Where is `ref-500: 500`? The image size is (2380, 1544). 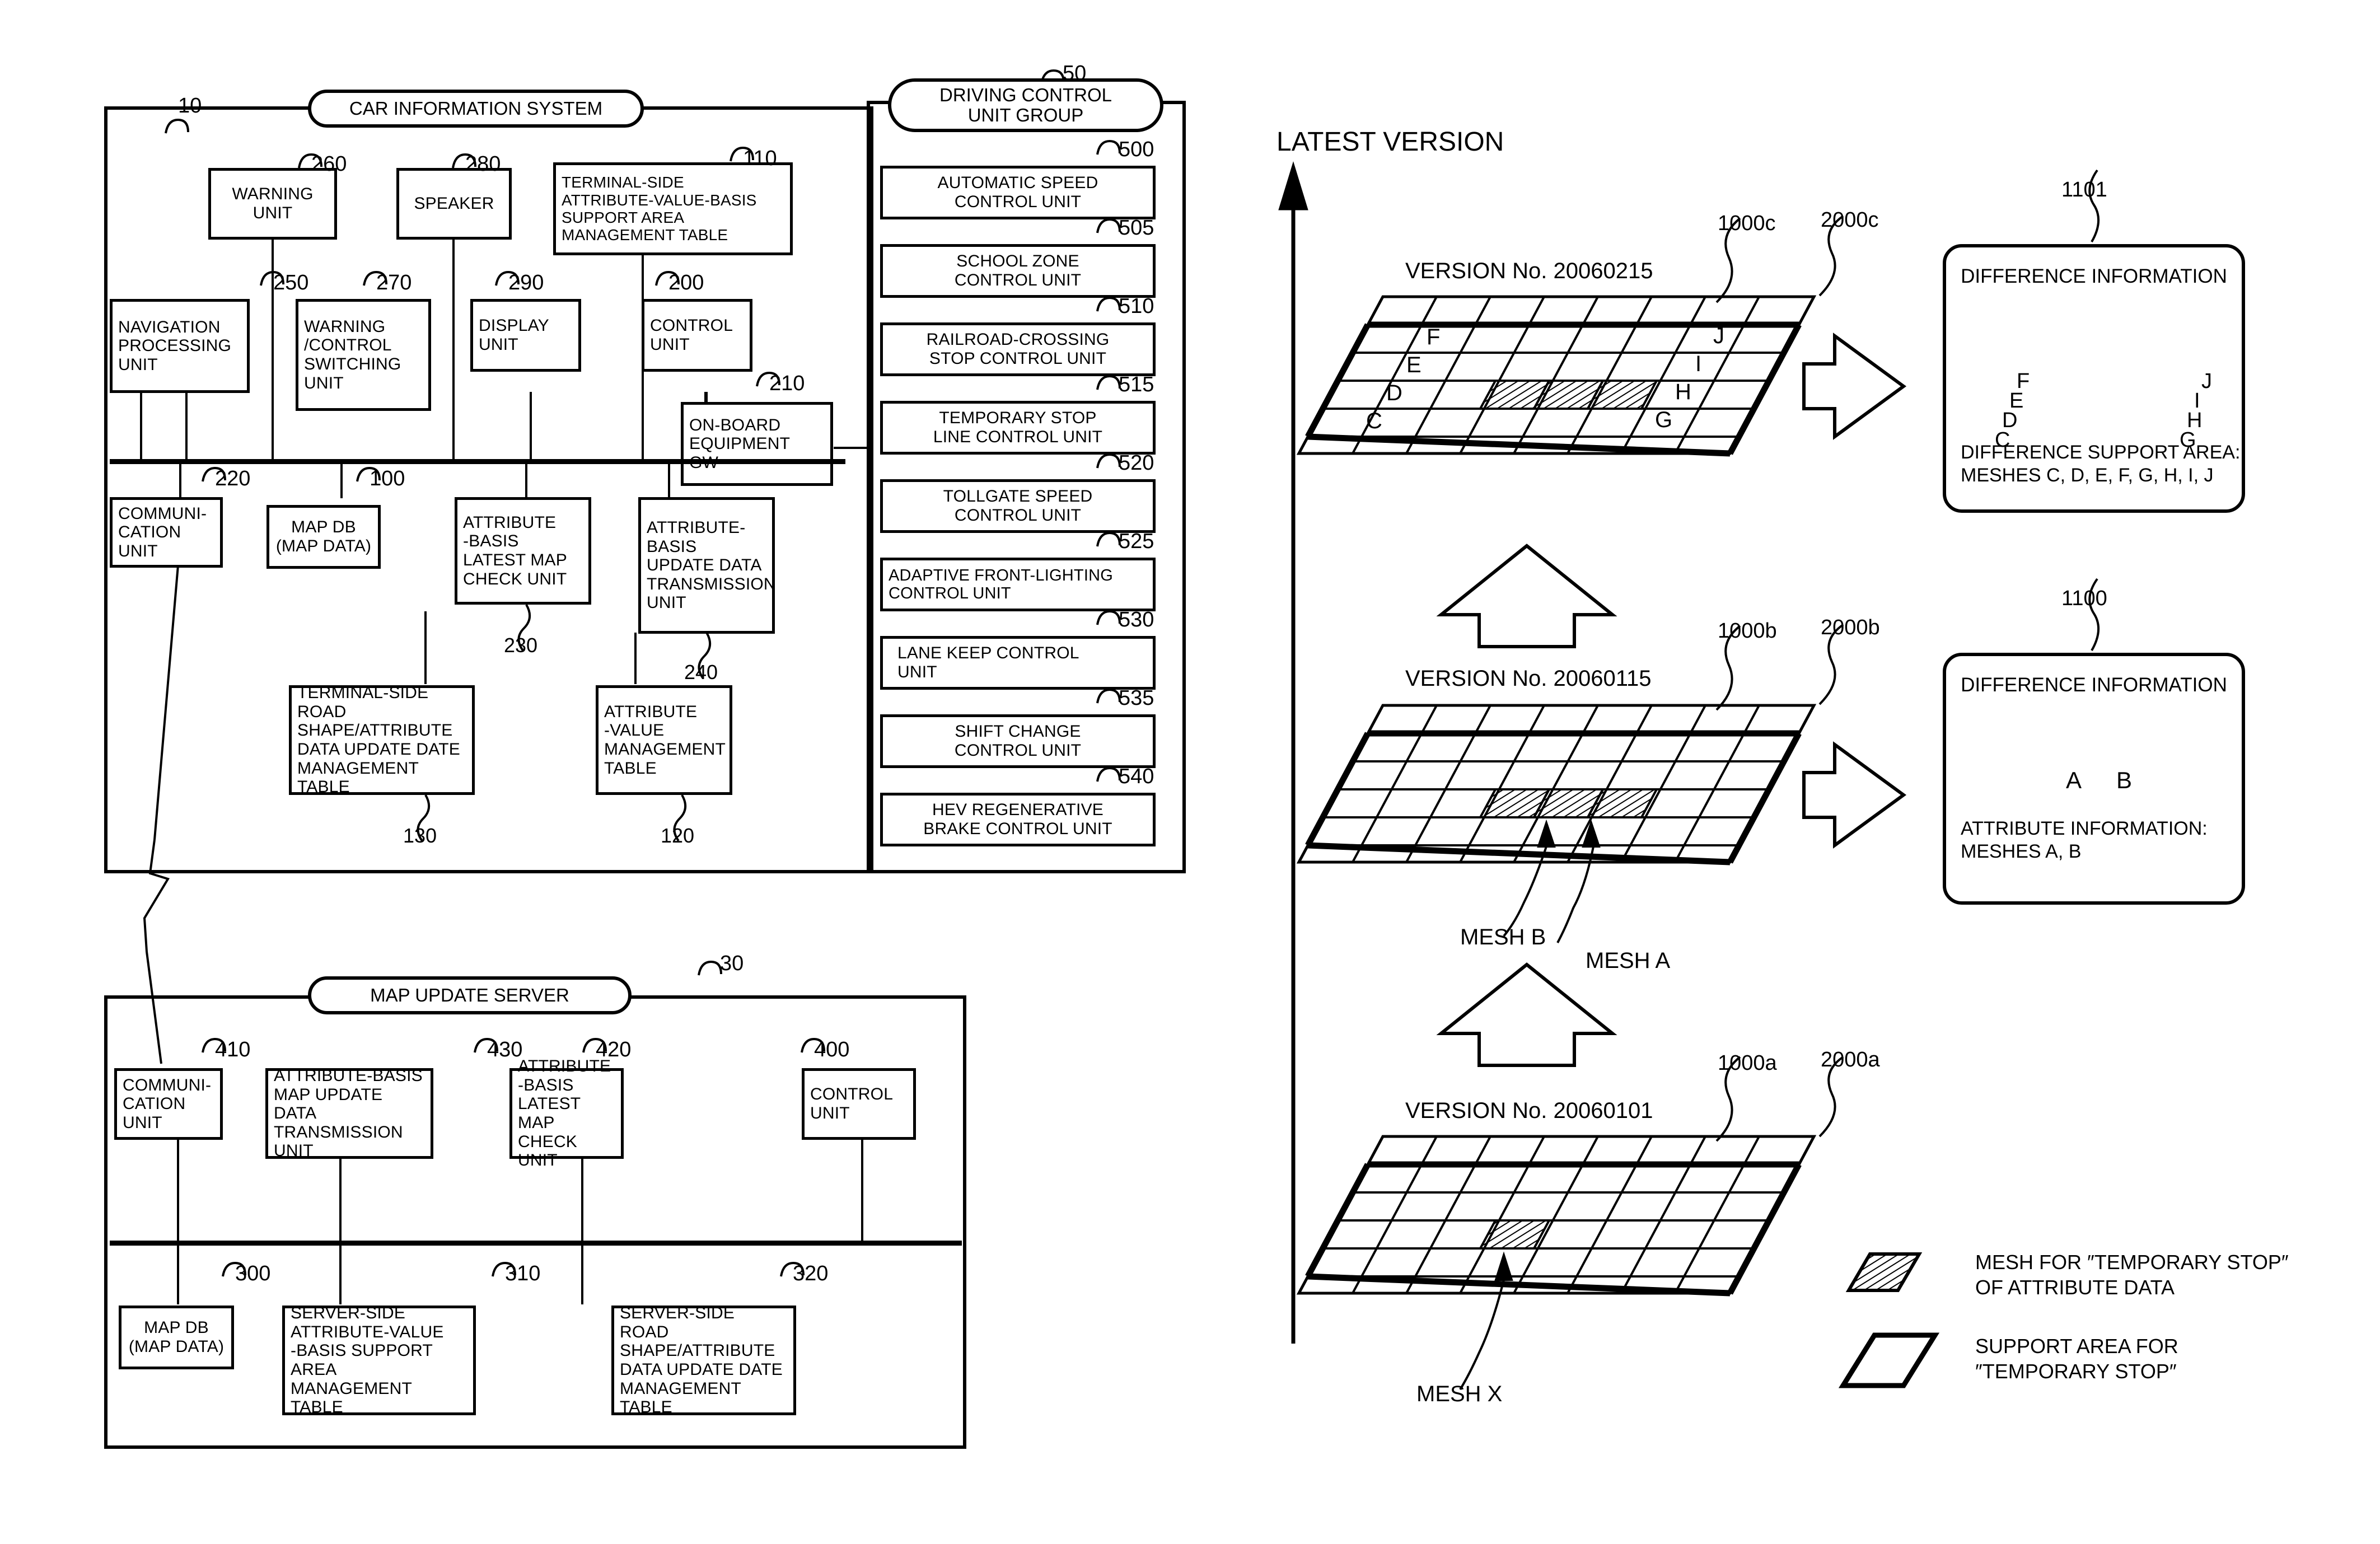
ref-500: 500 is located at coordinates (1136, 149).